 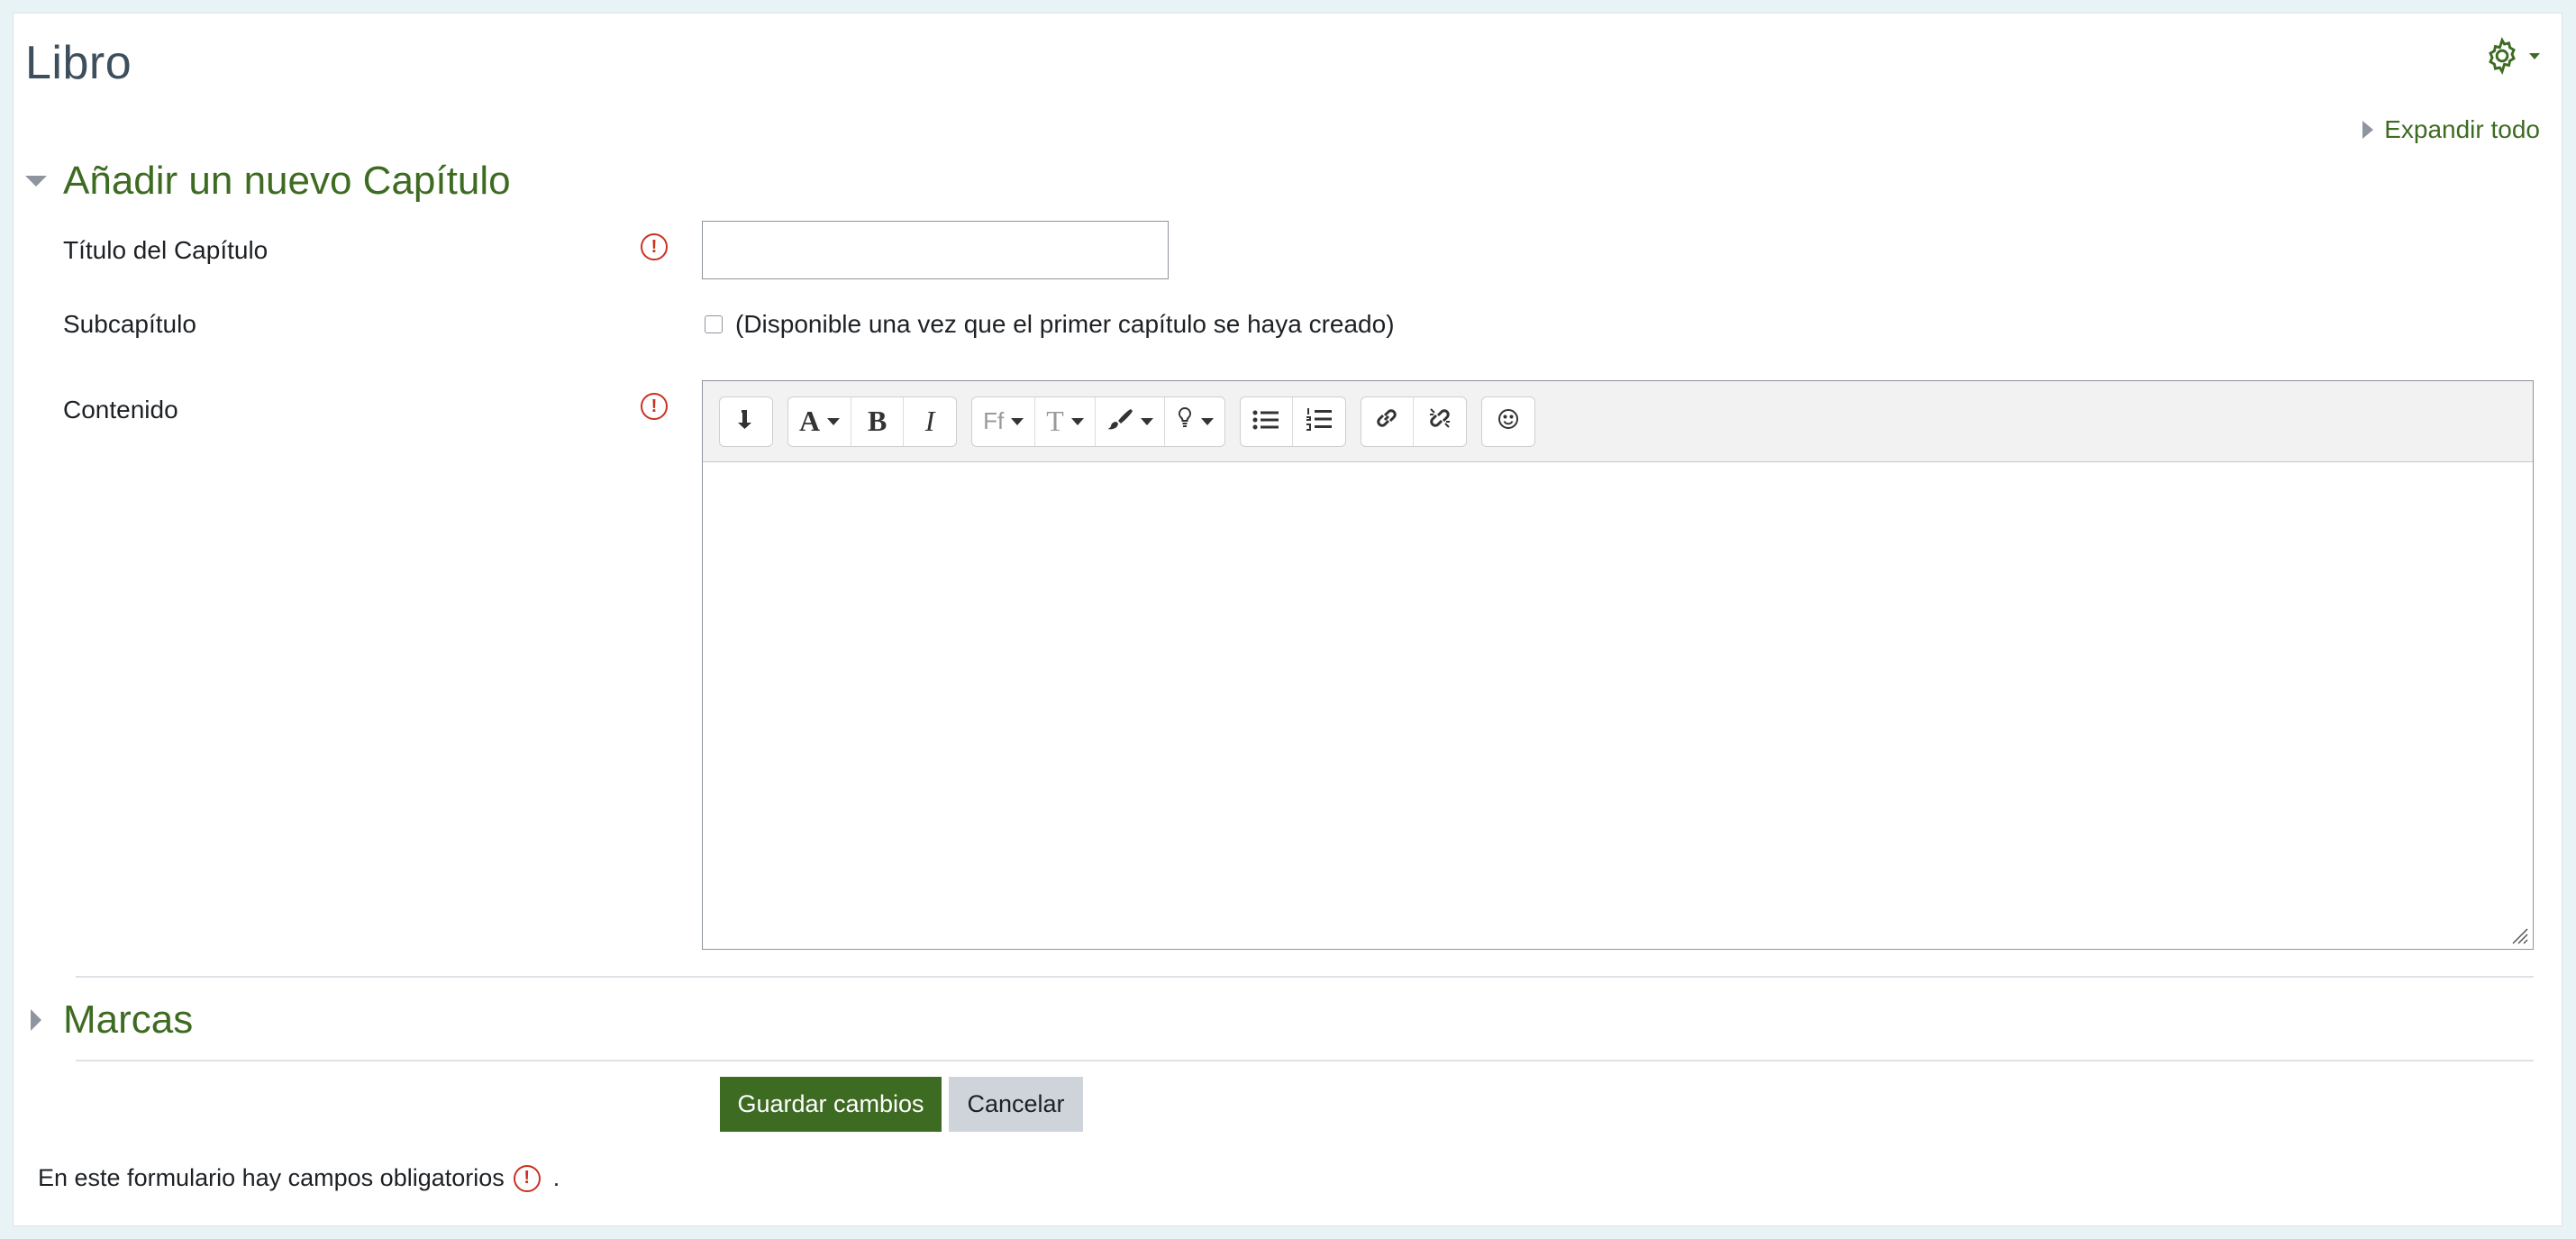 I want to click on toolbar-group-collapse, so click(x=746, y=421).